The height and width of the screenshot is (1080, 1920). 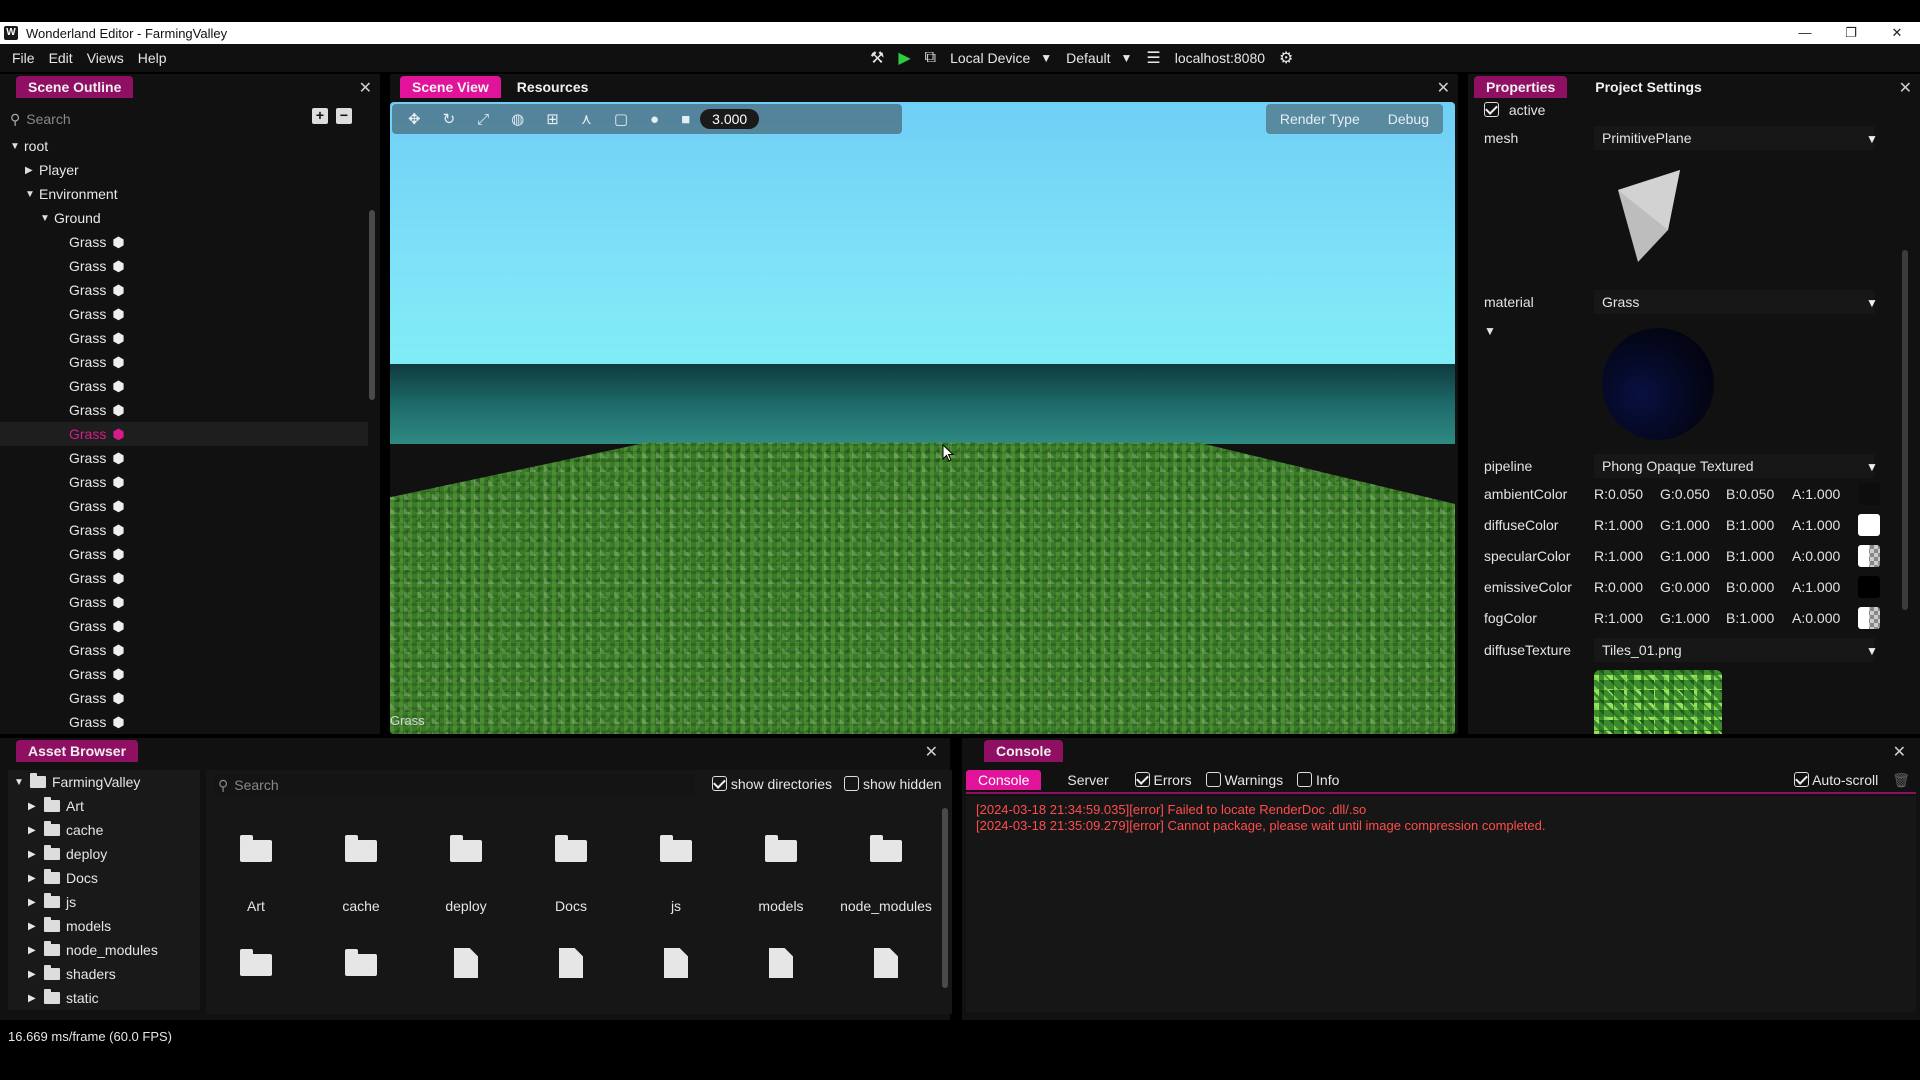 I want to click on render-type-button: Render Type, so click(x=1320, y=119).